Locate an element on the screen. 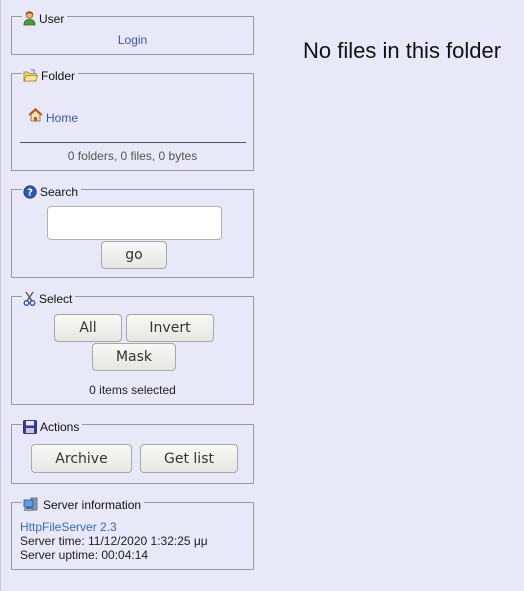 The height and width of the screenshot is (591, 524). computer-icon is located at coordinates (31, 504).